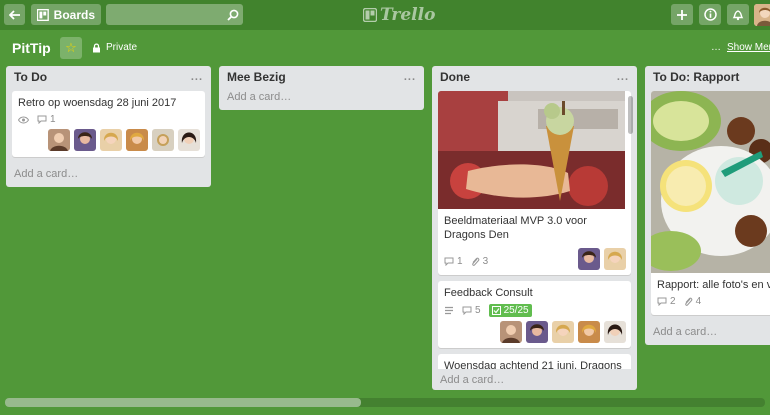 The width and height of the screenshot is (770, 415). I want to click on back-button, so click(14, 14).